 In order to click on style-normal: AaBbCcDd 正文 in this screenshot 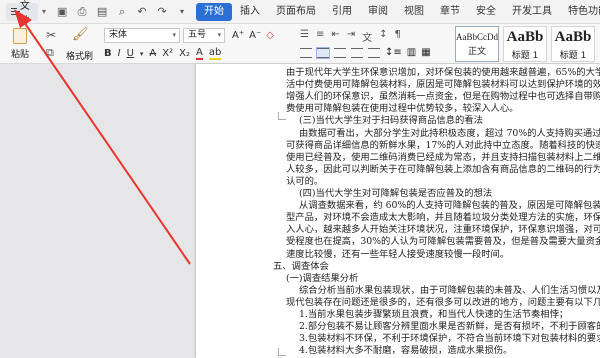, I will do `click(477, 44)`.